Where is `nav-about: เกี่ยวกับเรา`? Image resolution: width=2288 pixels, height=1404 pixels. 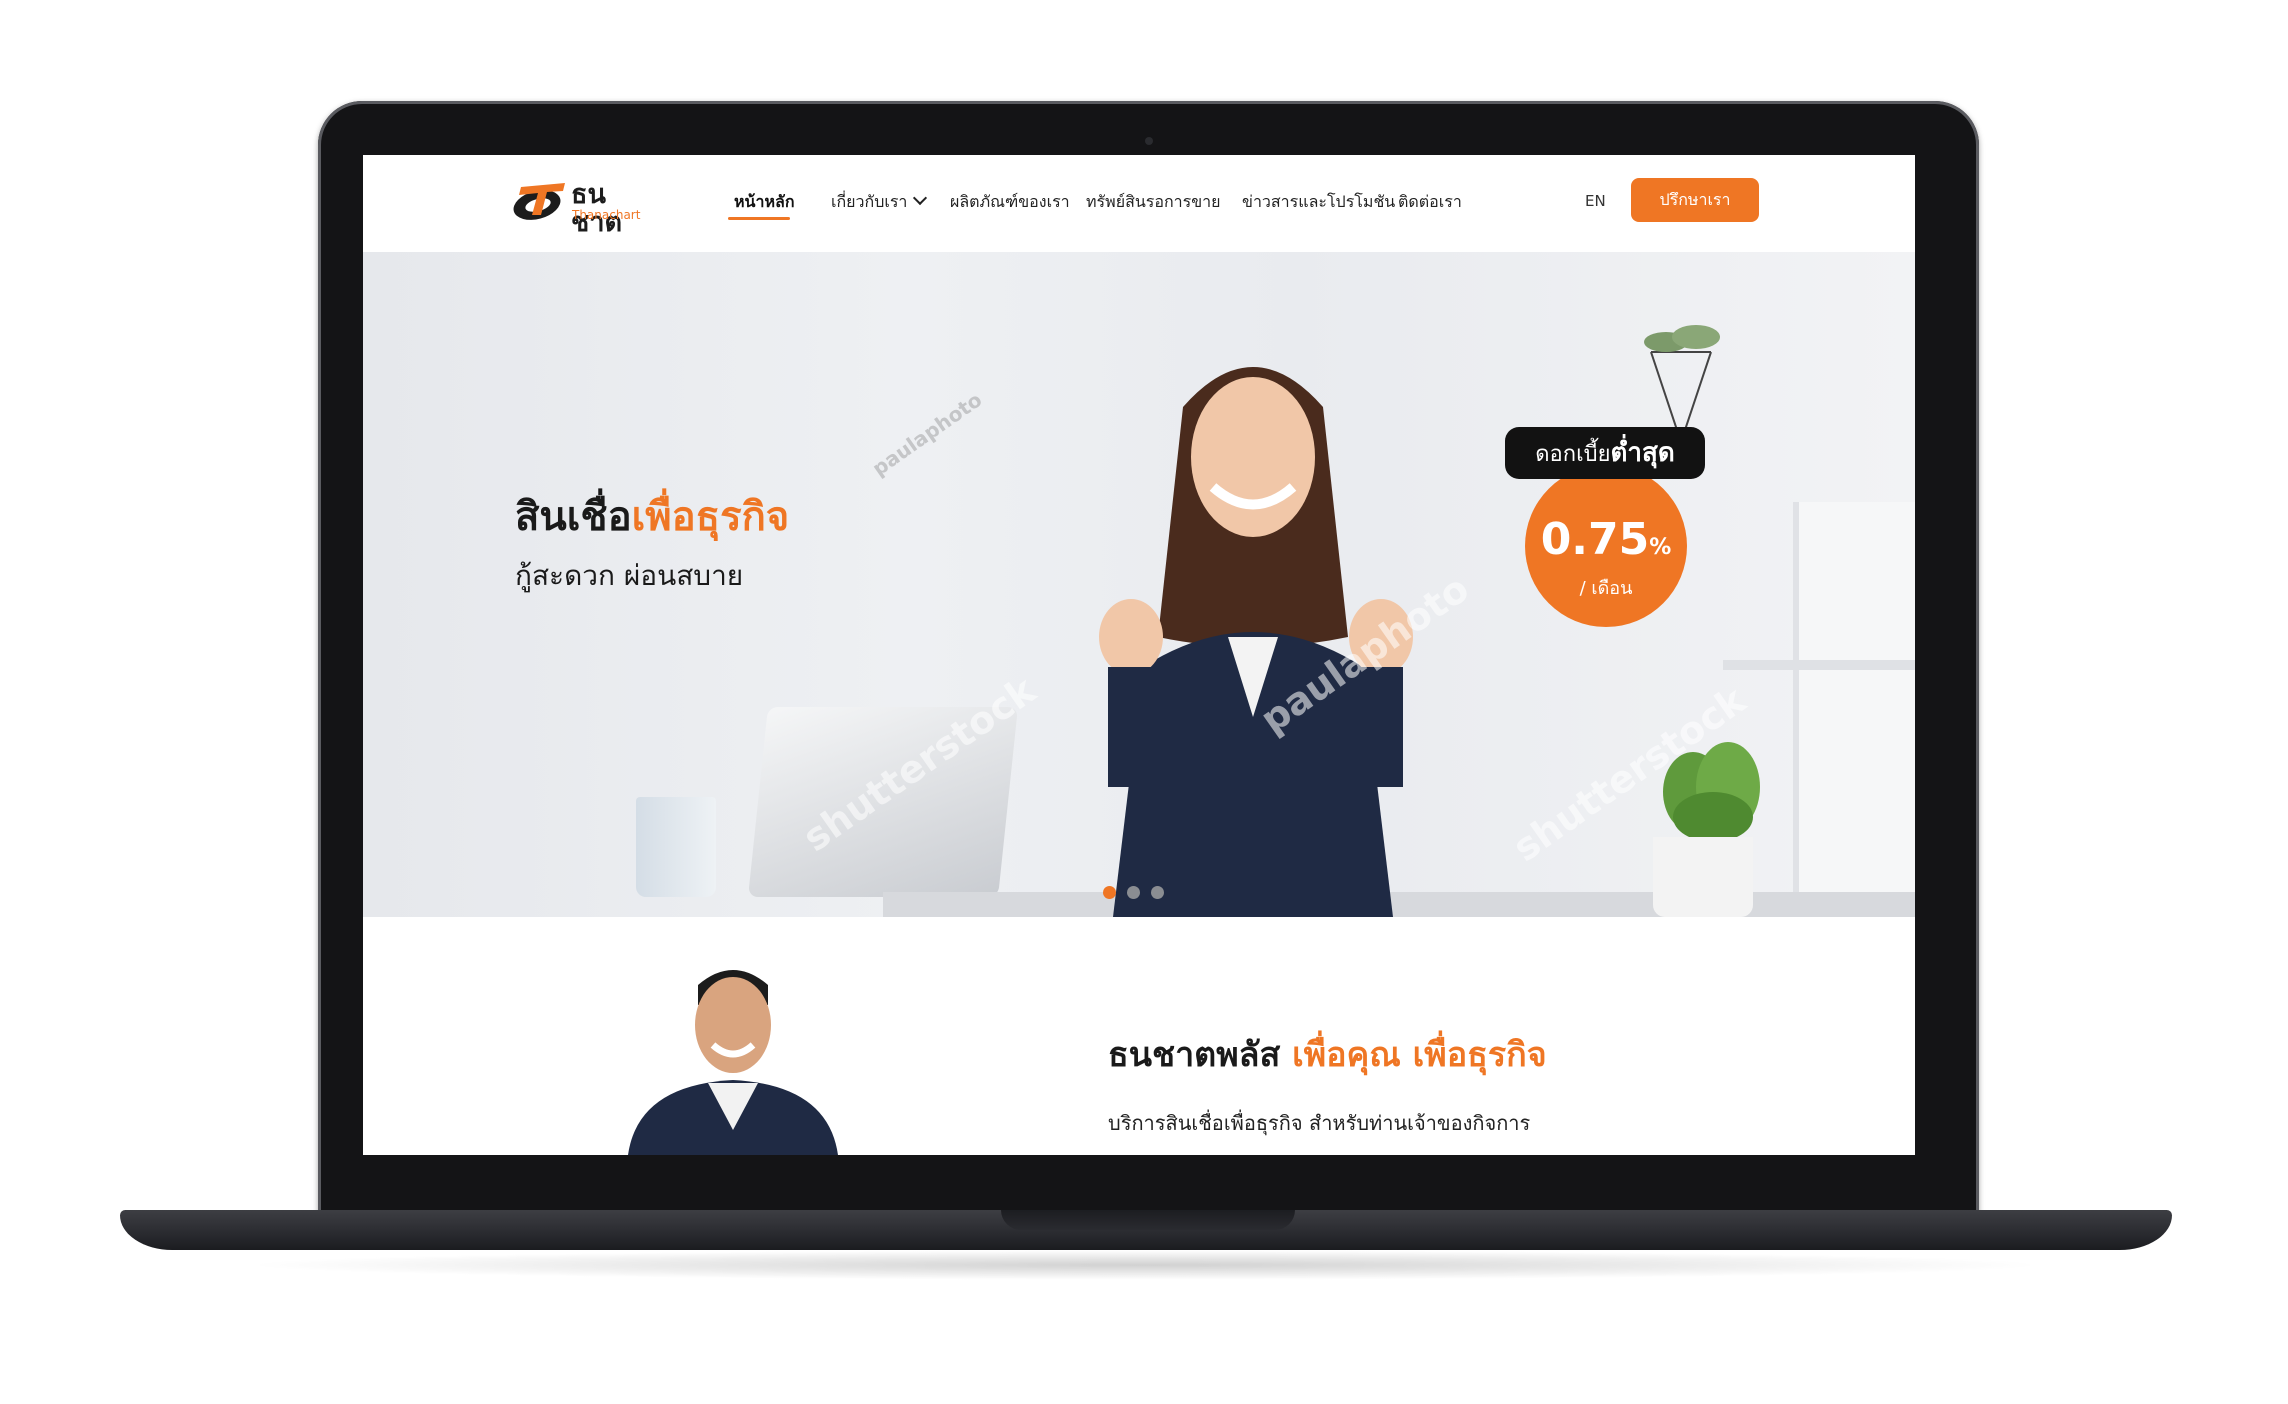 nav-about: เกี่ยวกับเรา is located at coordinates (879, 201).